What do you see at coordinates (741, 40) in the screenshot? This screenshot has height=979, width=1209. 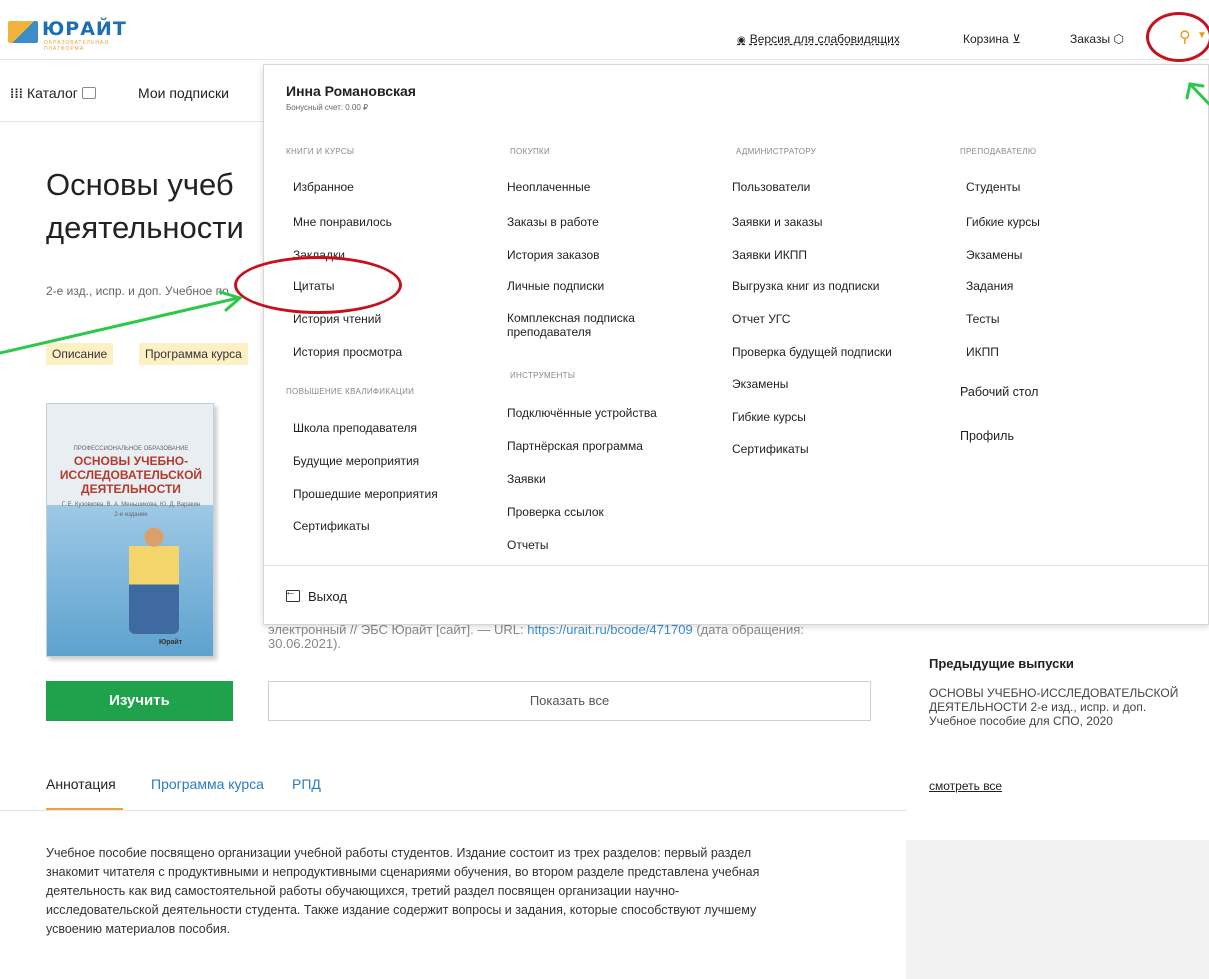 I see `eye-icon: ◉` at bounding box center [741, 40].